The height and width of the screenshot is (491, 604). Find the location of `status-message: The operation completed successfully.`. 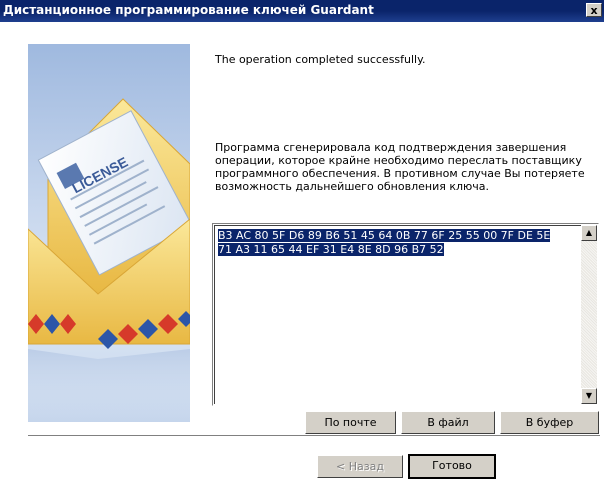

status-message: The operation completed successfully. is located at coordinates (320, 59).